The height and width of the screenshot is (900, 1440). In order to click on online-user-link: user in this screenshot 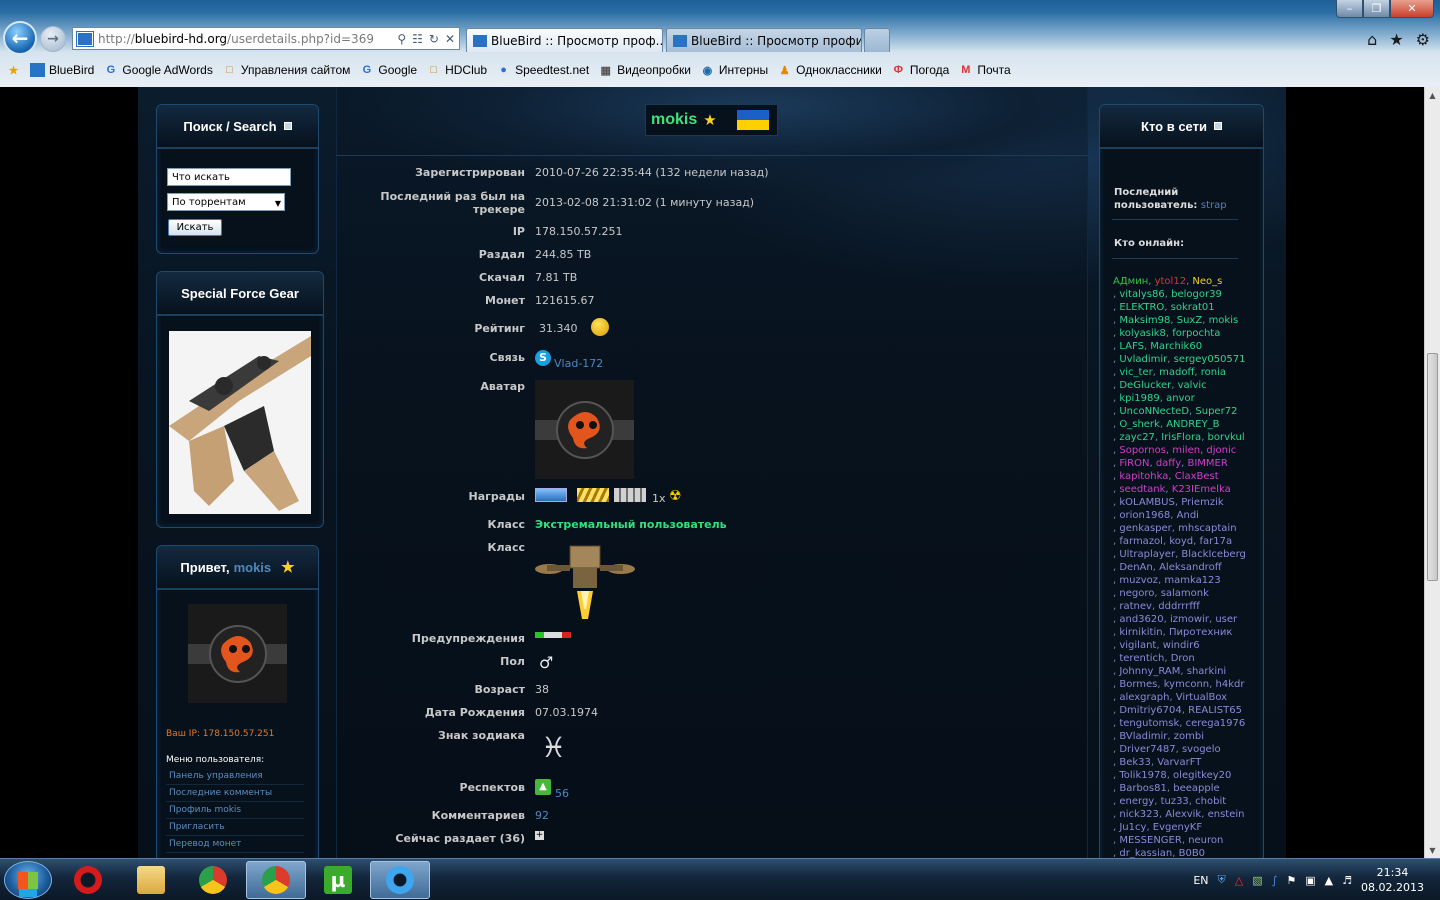, I will do `click(1226, 619)`.